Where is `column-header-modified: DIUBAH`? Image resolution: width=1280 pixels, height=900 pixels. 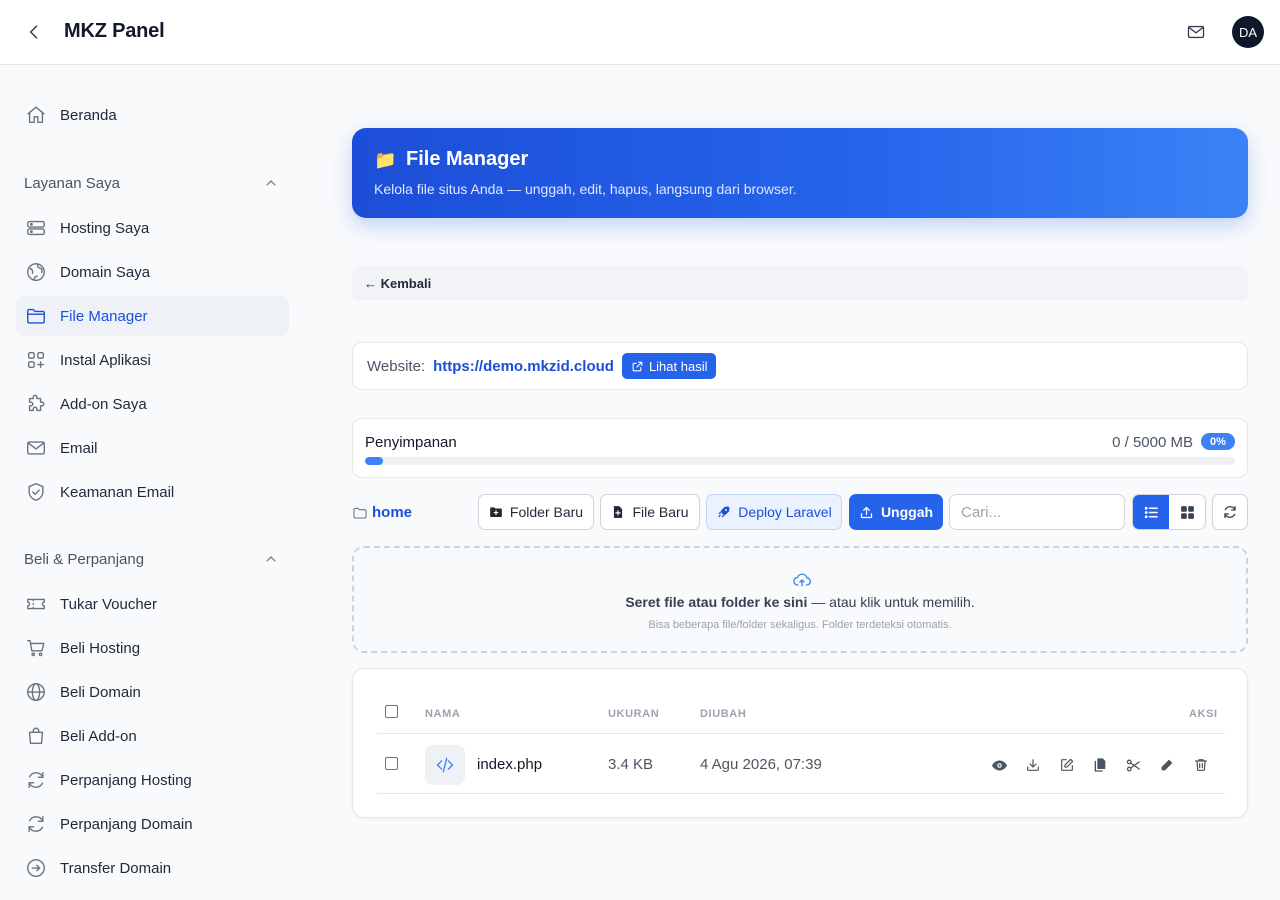 column-header-modified: DIUBAH is located at coordinates (723, 714).